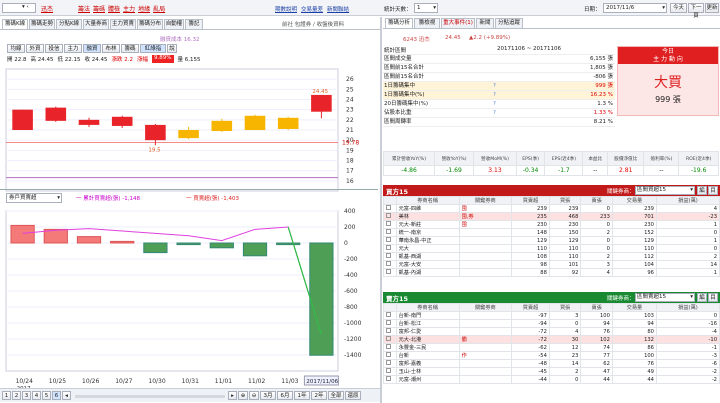 The height and width of the screenshot is (403, 720). I want to click on indicator-main: 主力, so click(73, 48).